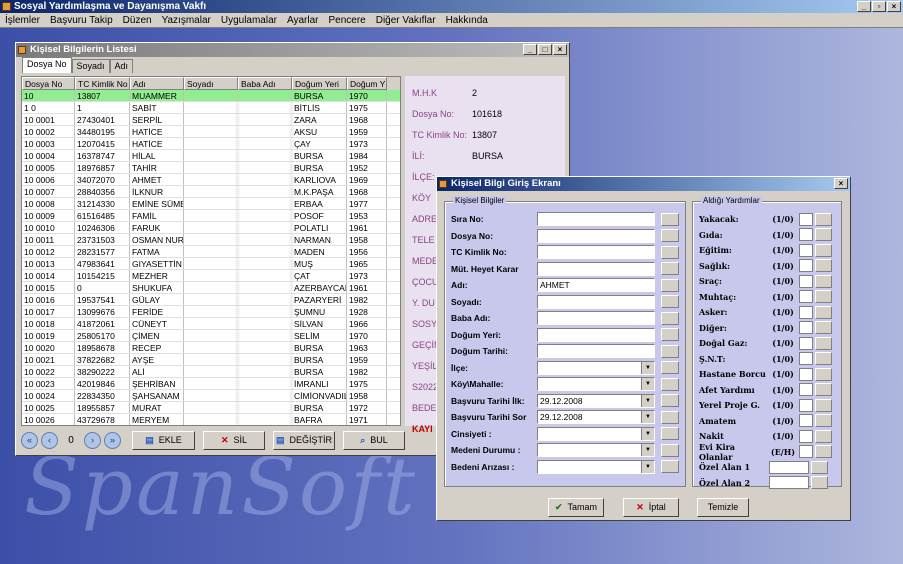  Describe the element at coordinates (49, 440) in the screenshot. I see `prev-record-icon: ‹` at that location.